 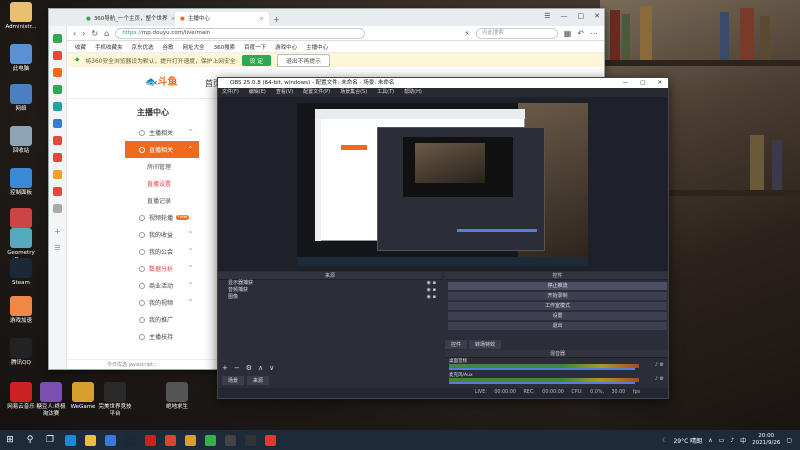 I want to click on desktop-icon: 腾讯QQ, so click(x=21, y=352).